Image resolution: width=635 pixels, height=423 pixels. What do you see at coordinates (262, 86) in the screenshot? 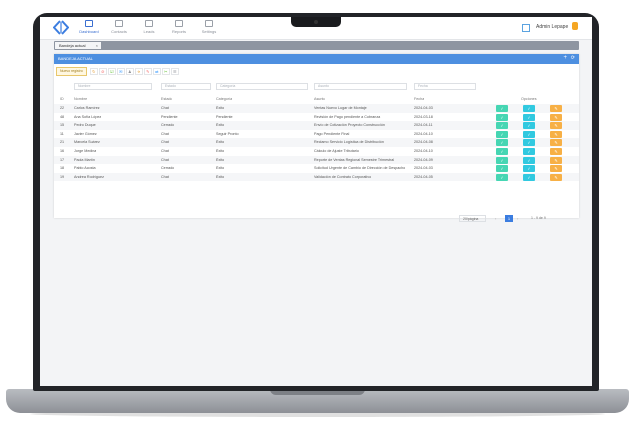
I see `filter-categoria: Categoría` at bounding box center [262, 86].